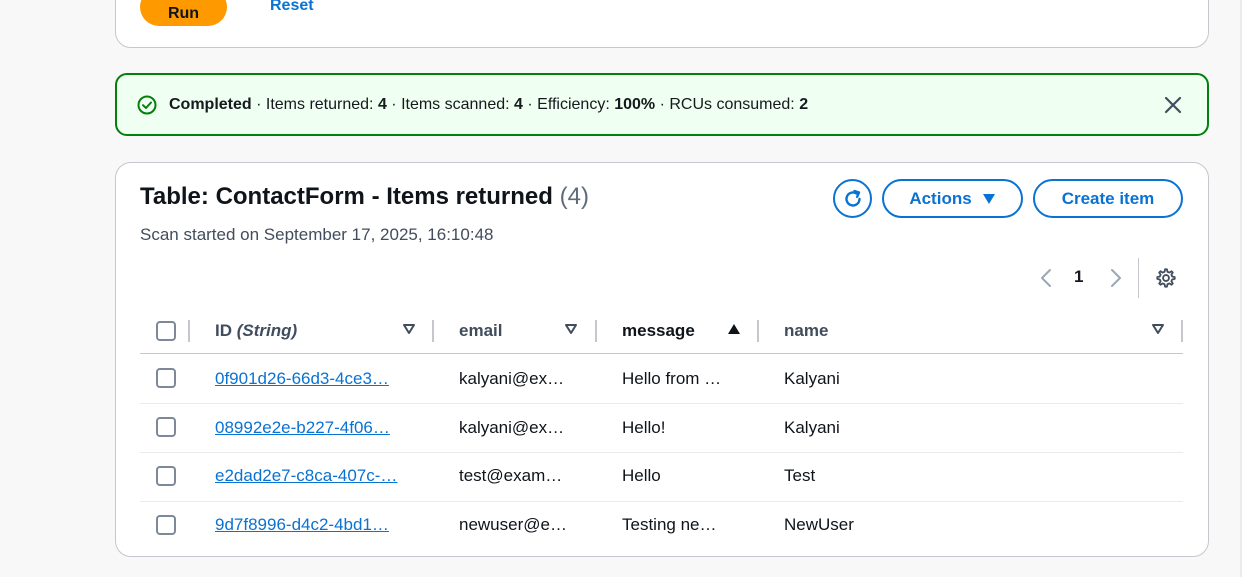  What do you see at coordinates (641, 475) in the screenshot?
I see `message-cell: Hello` at bounding box center [641, 475].